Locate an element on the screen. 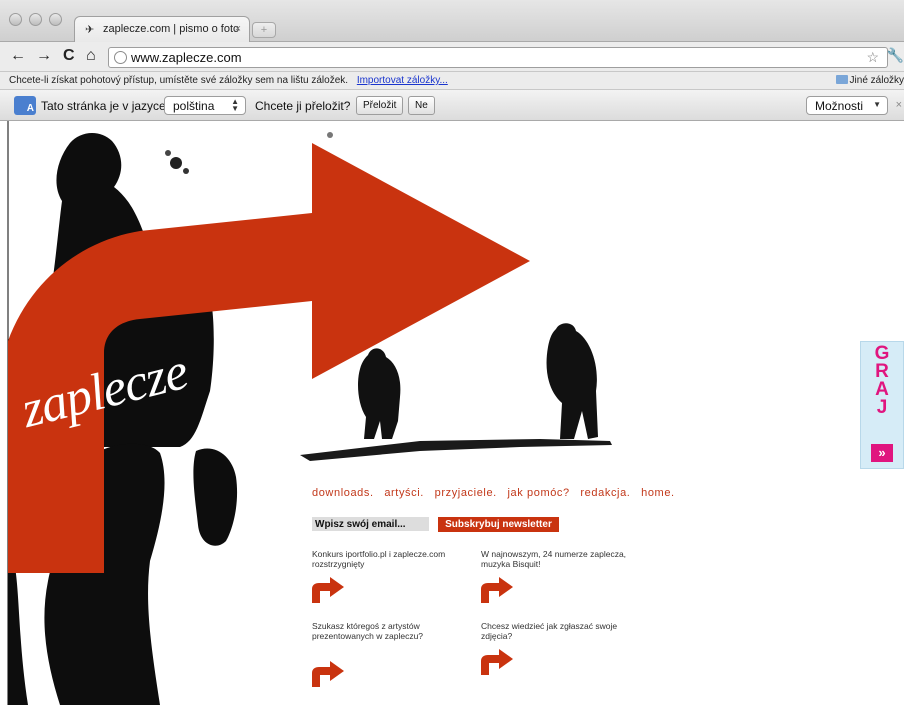 The height and width of the screenshot is (705, 904). translate-text-2: Chcete ji přeložit? is located at coordinates (303, 106).